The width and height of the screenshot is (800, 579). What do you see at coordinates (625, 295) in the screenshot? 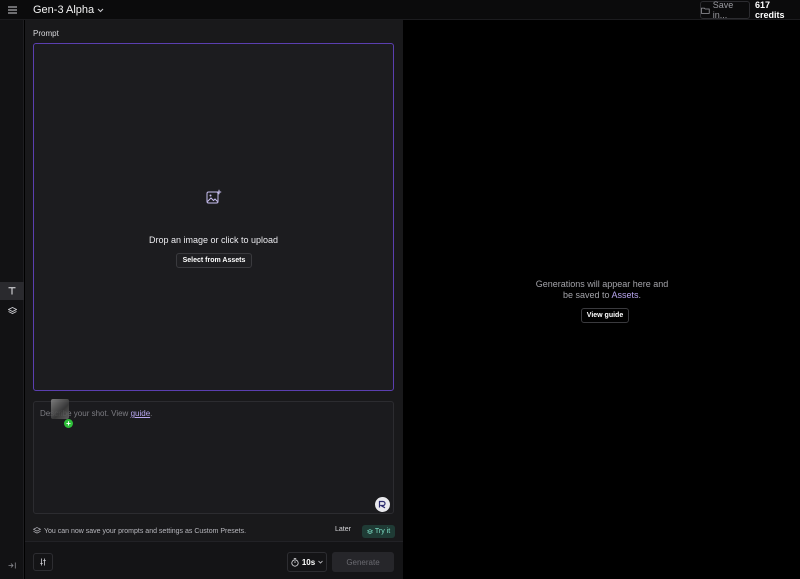
I see `assets-link: Assets` at bounding box center [625, 295].